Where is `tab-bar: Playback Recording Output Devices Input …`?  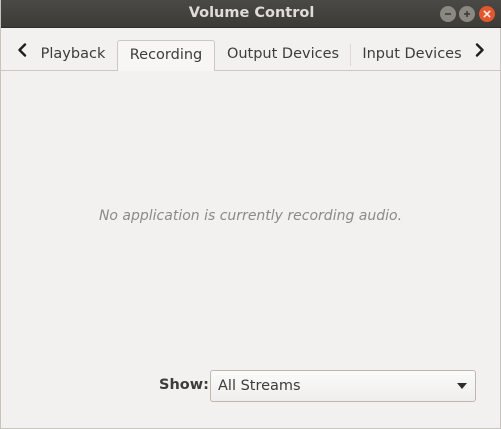
tab-bar: Playback Recording Output Devices Input … is located at coordinates (250, 49).